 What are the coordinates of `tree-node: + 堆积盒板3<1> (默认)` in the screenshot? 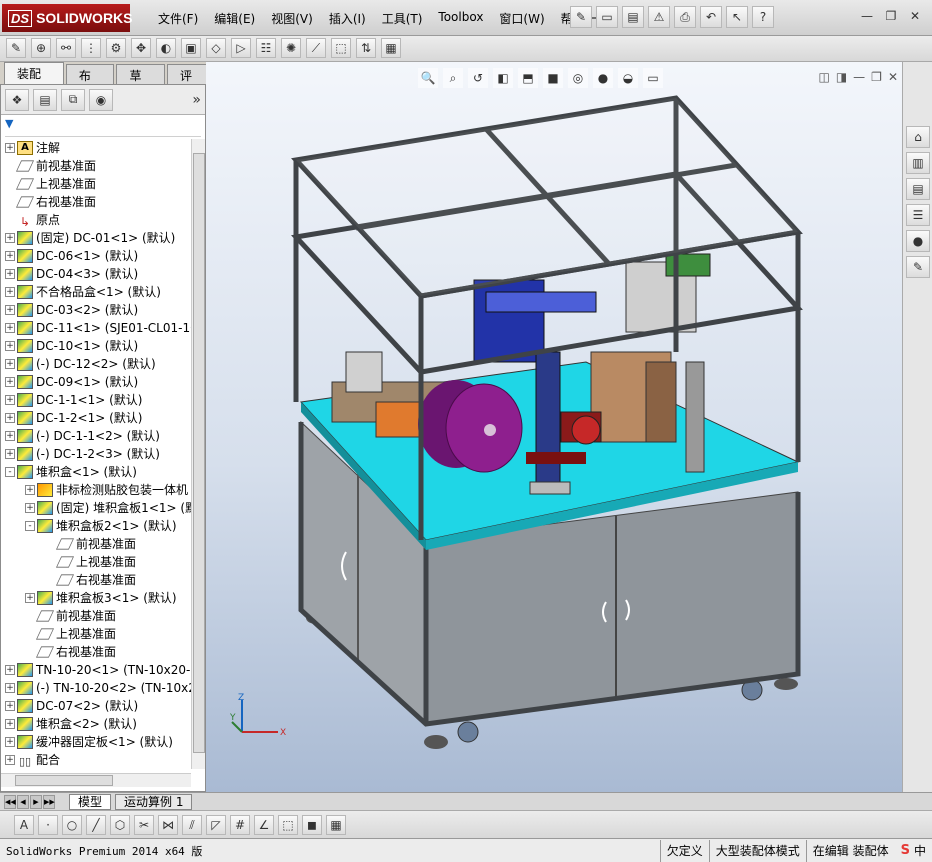 It's located at (96, 598).